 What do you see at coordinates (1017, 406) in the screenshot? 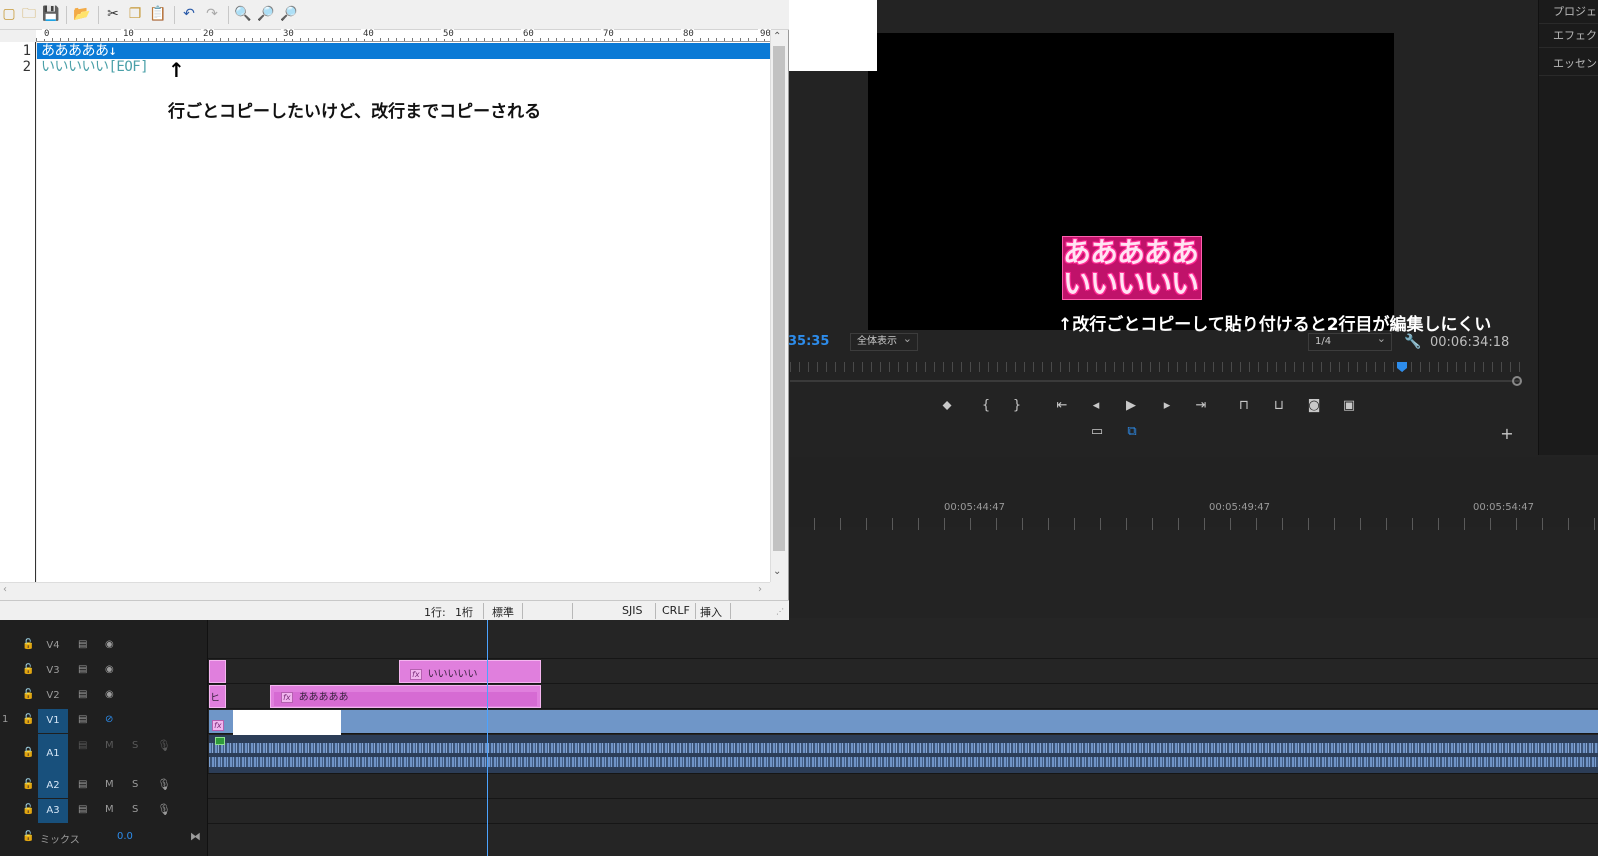
I see `out-point-icon: }` at bounding box center [1017, 406].